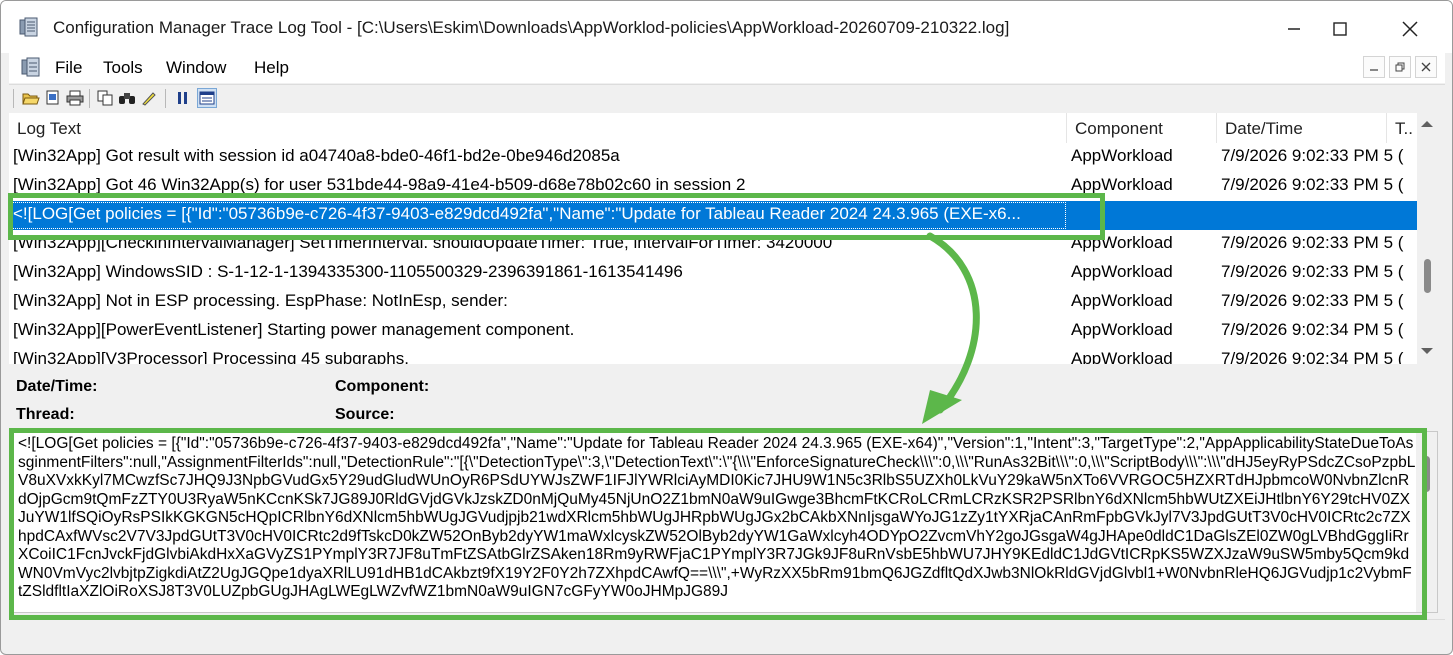  What do you see at coordinates (127, 98) in the screenshot?
I see `find-button` at bounding box center [127, 98].